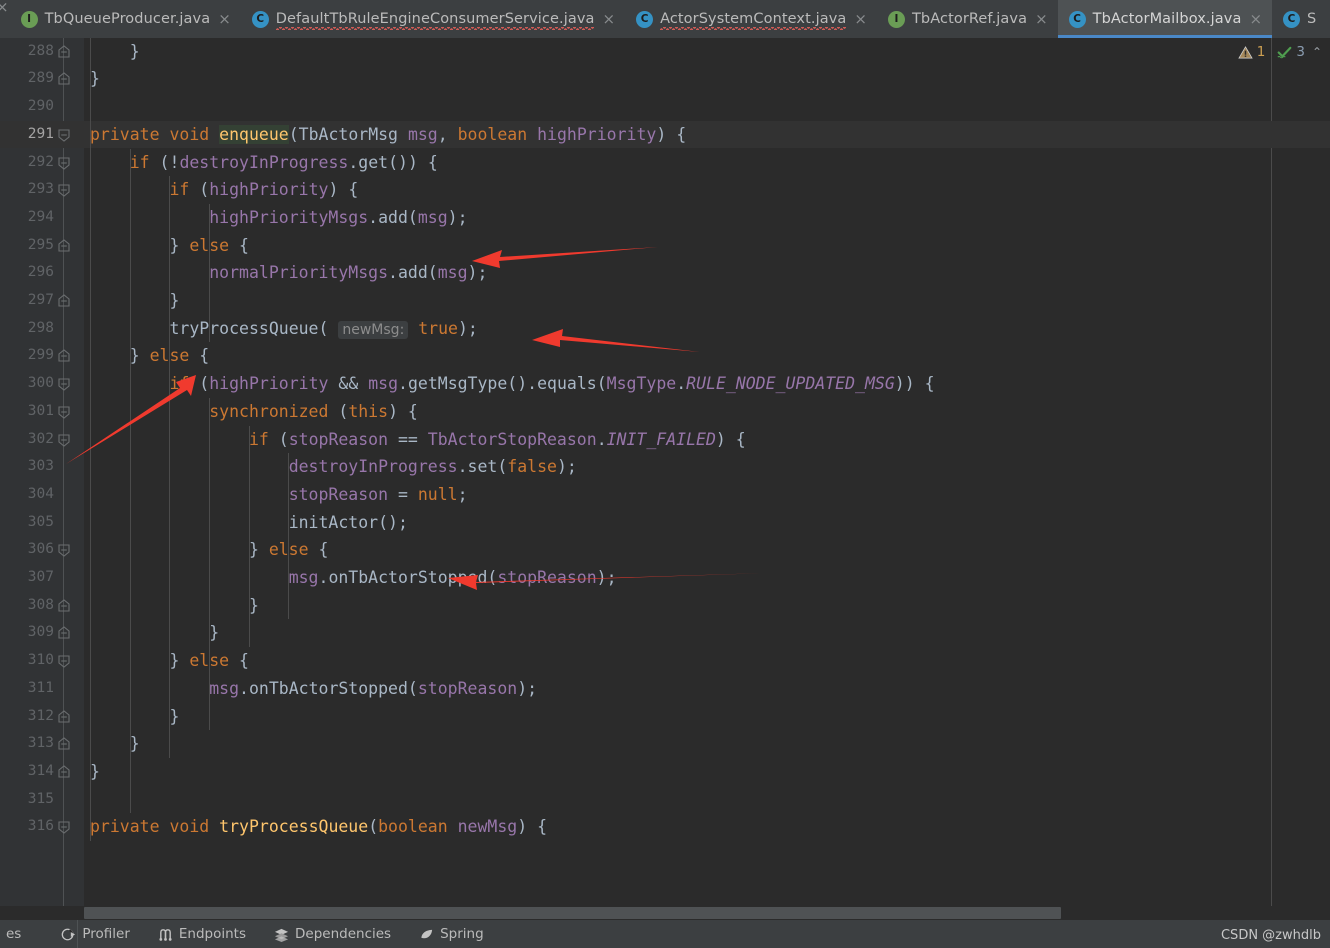 Image resolution: width=1330 pixels, height=948 pixels. What do you see at coordinates (42, 495) in the screenshot?
I see `gutter-line-304: 304` at bounding box center [42, 495].